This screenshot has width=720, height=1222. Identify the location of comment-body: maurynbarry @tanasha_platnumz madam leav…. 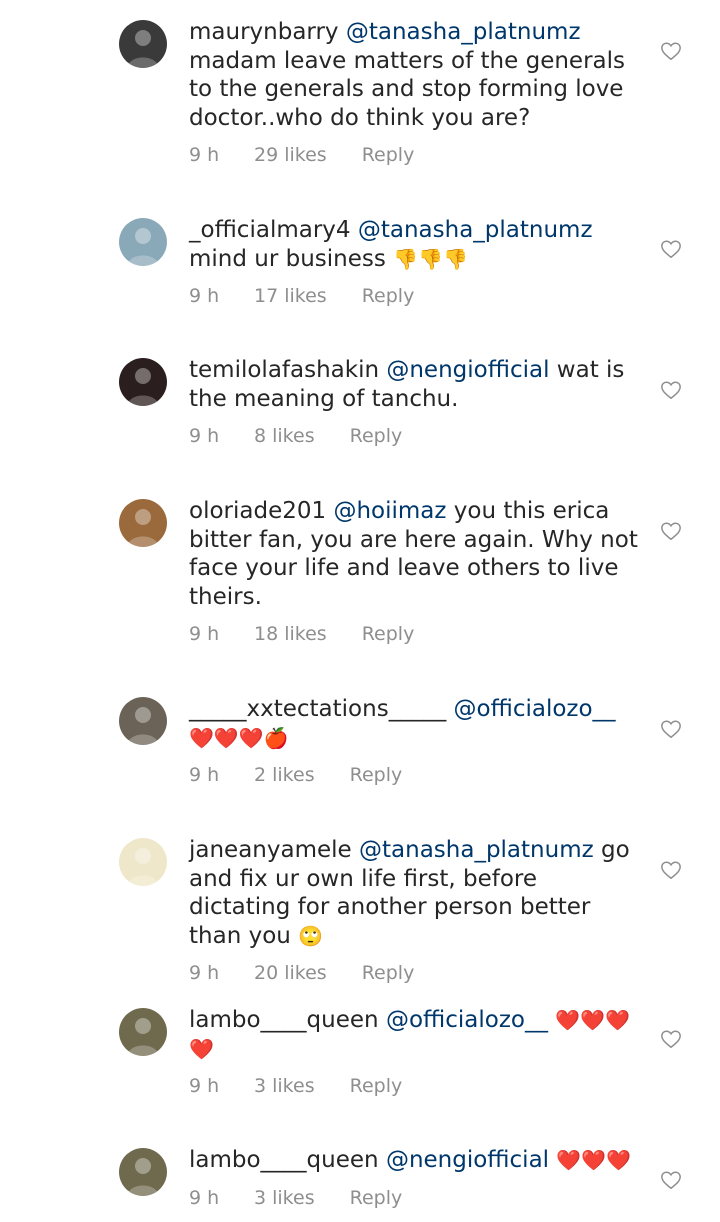
(414, 92).